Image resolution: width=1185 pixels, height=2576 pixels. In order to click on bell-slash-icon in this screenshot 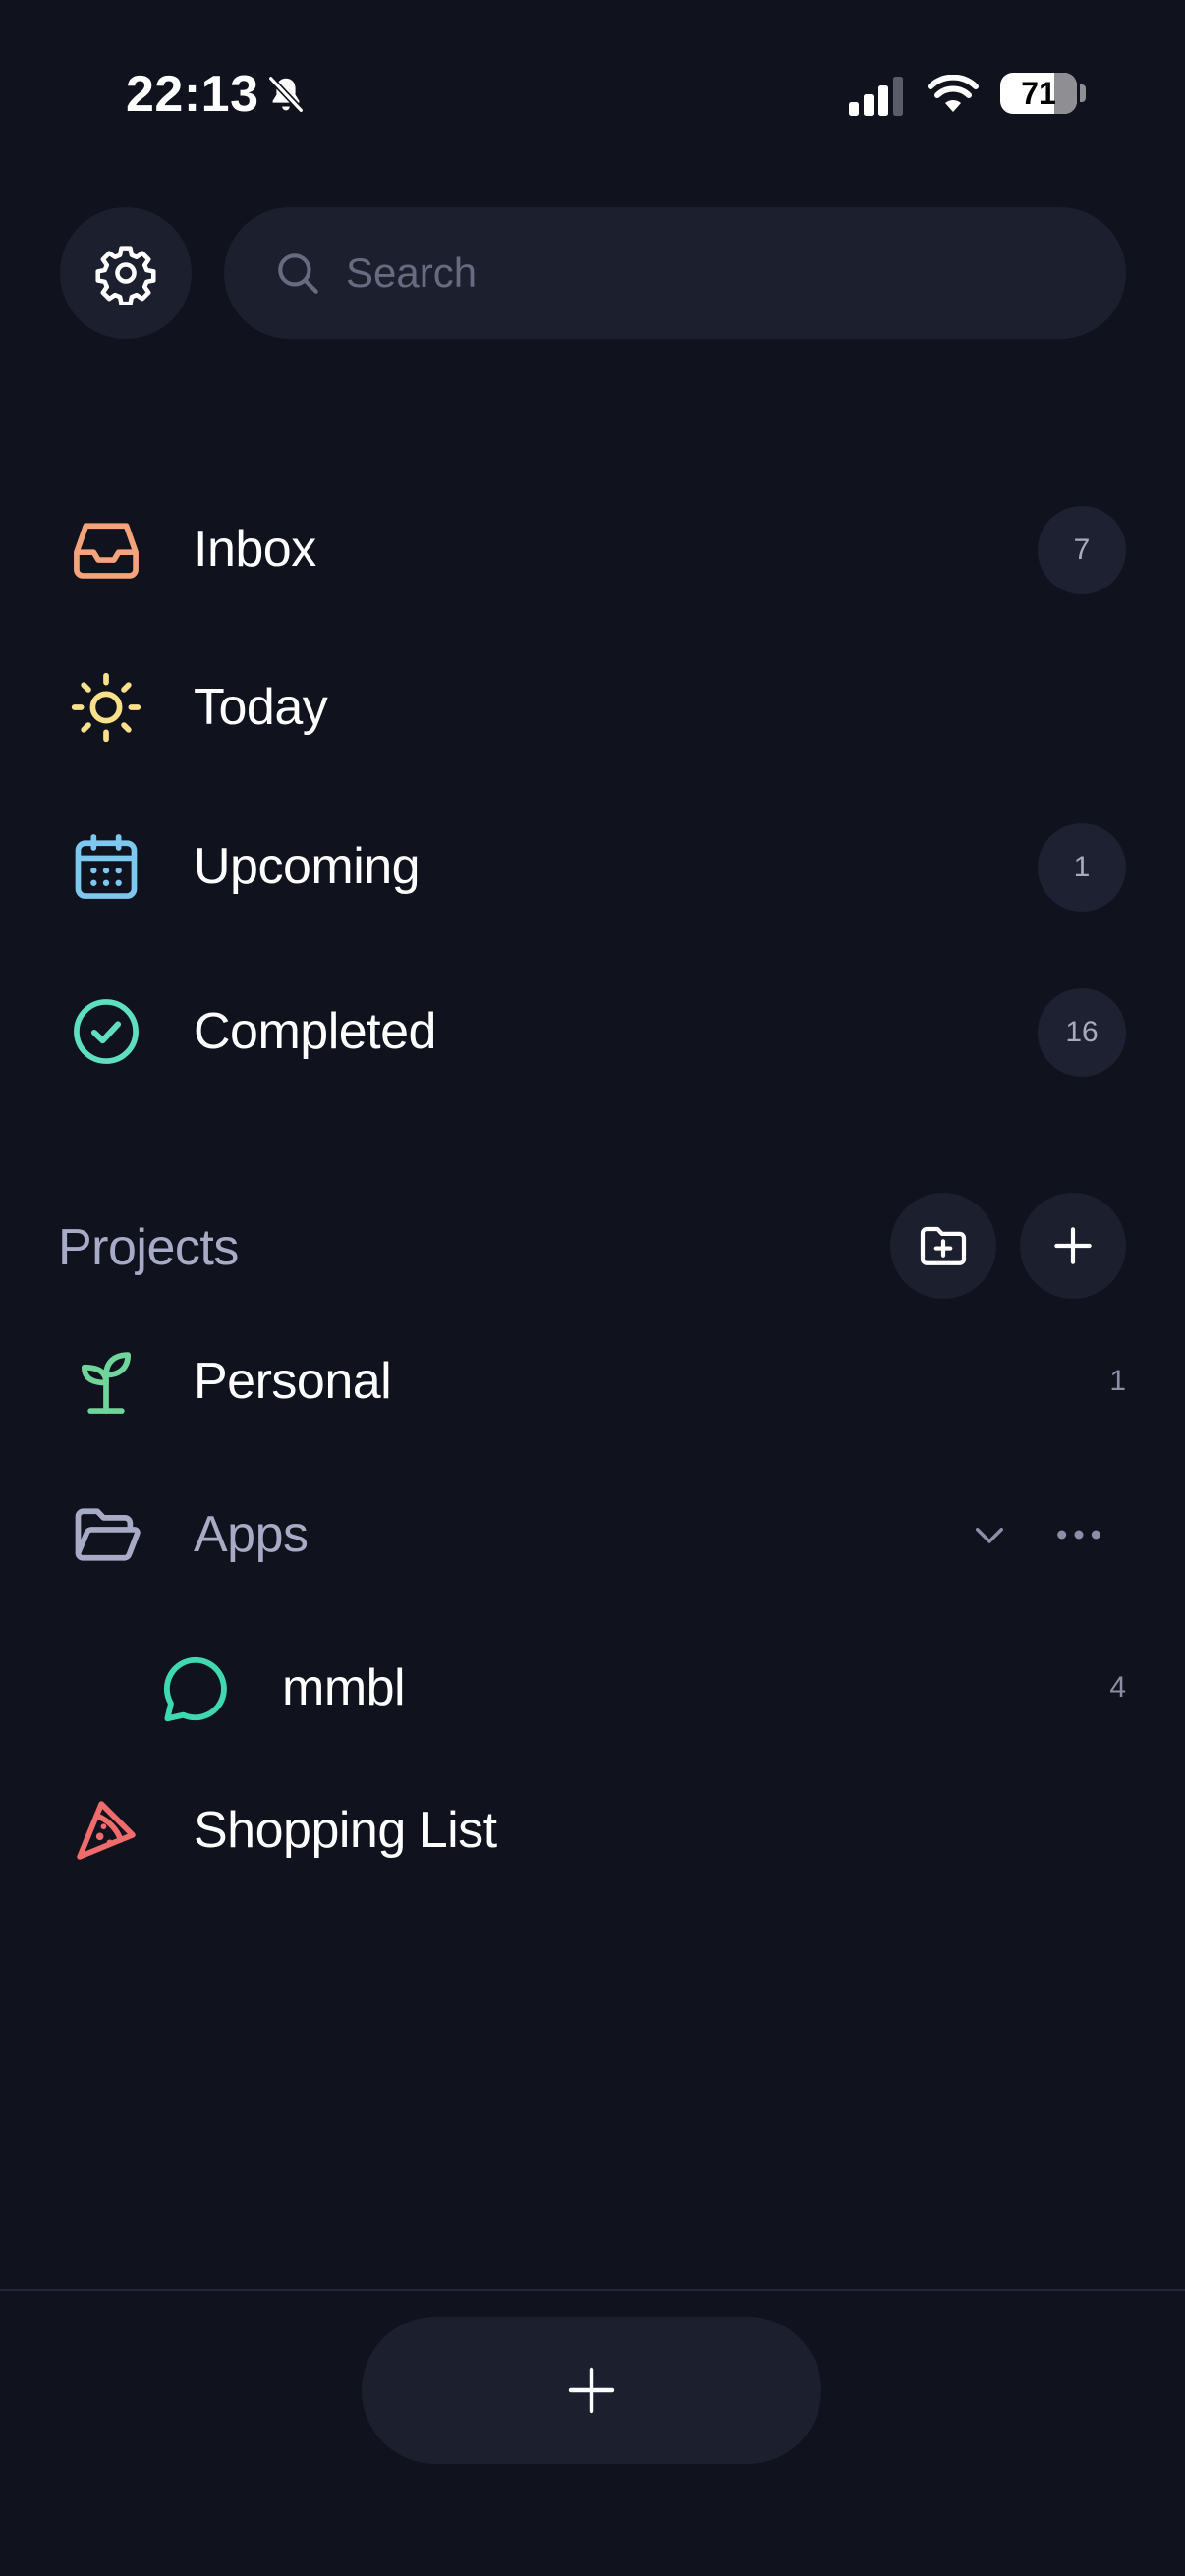, I will do `click(286, 94)`.